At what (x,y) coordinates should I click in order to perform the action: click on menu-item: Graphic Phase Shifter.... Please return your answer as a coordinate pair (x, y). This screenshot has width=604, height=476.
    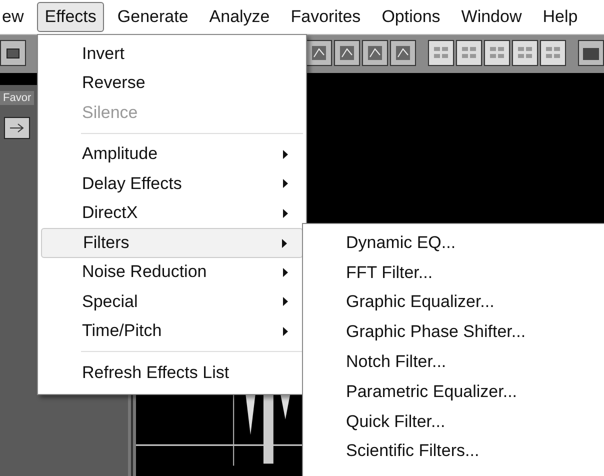
    Looking at the image, I should click on (475, 332).